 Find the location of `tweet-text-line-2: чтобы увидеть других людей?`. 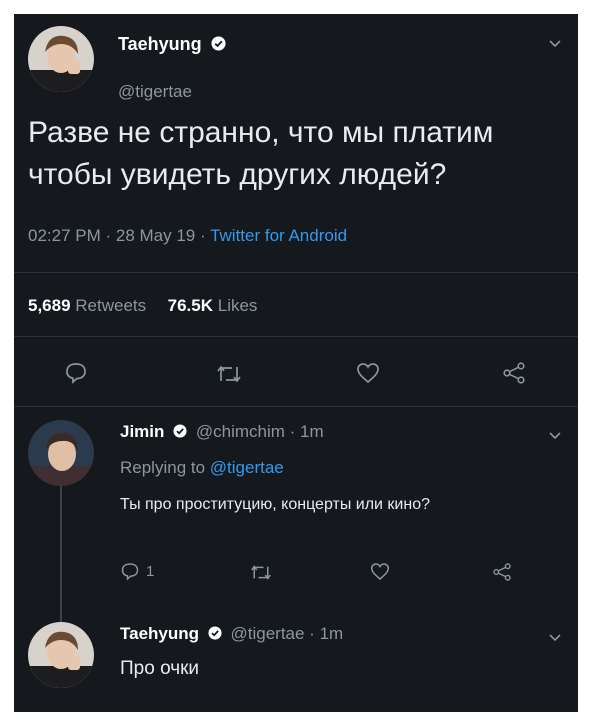

tweet-text-line-2: чтобы увидеть других людей? is located at coordinates (237, 174).